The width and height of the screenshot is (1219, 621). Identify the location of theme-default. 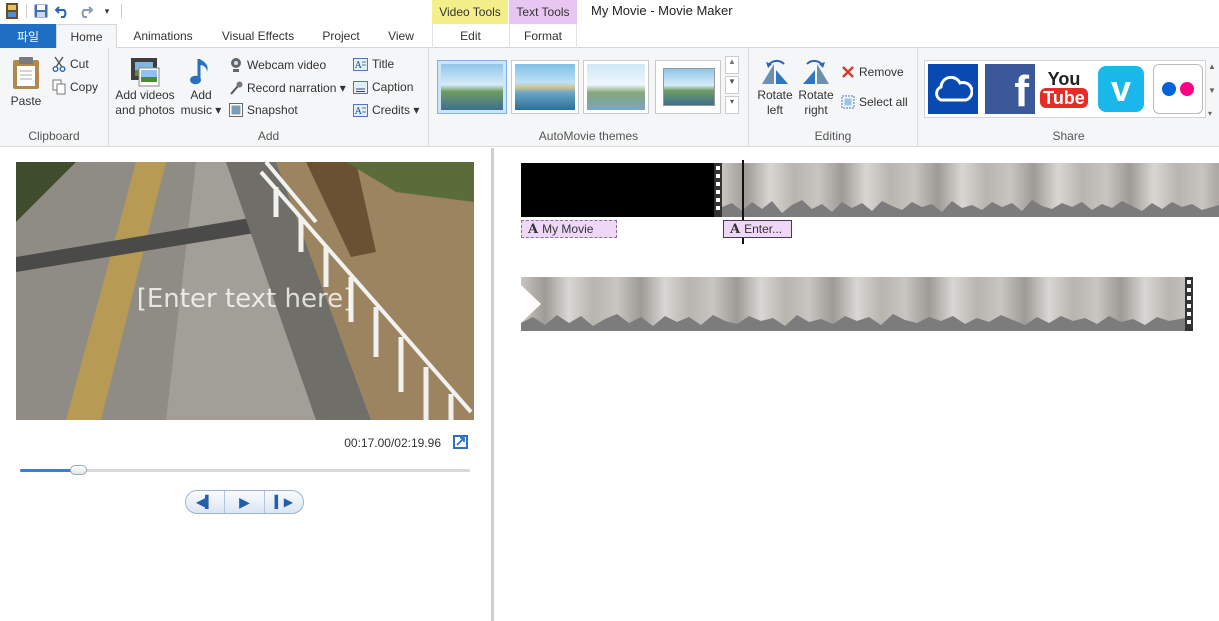
(472, 87).